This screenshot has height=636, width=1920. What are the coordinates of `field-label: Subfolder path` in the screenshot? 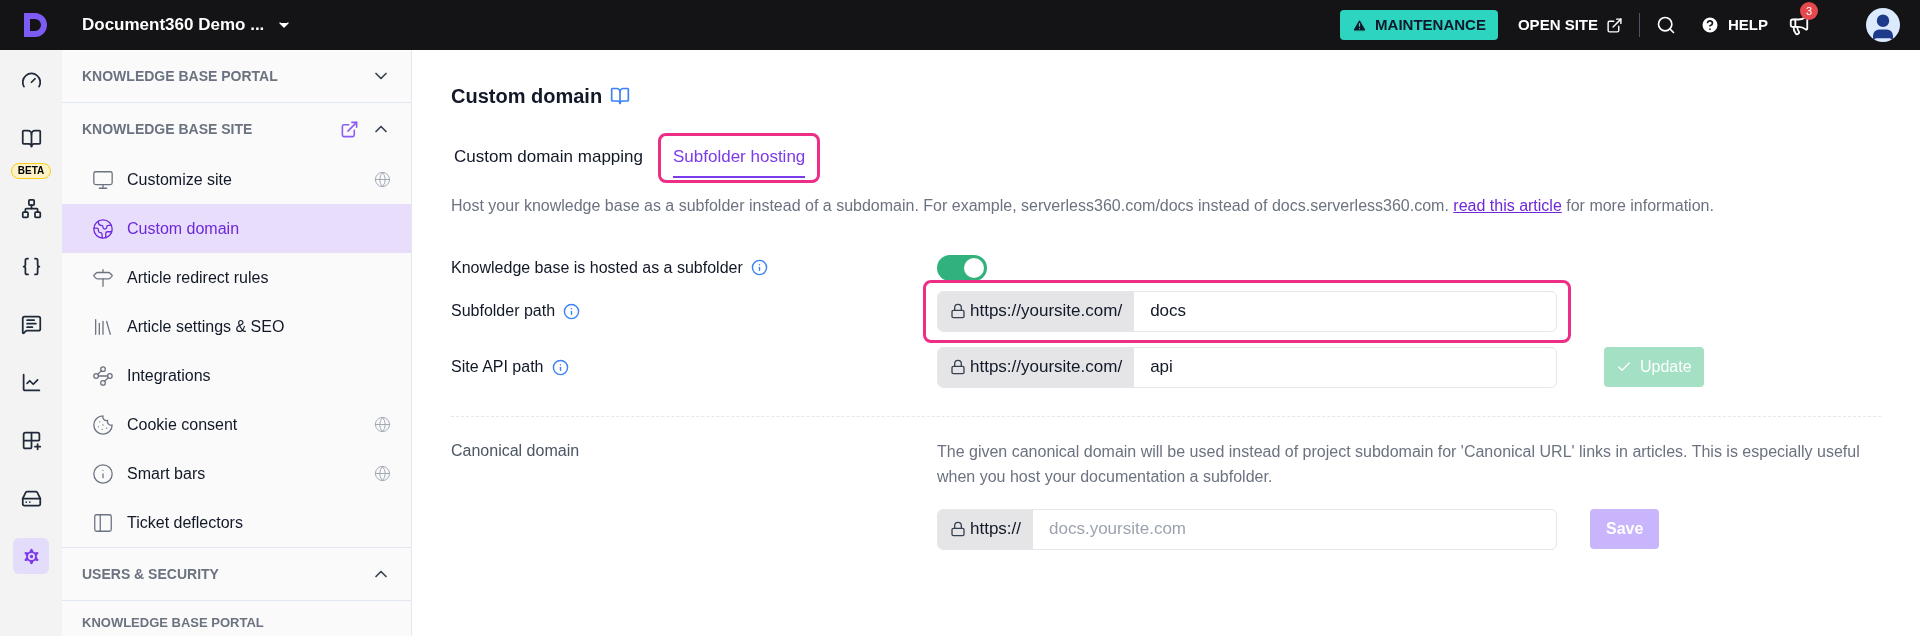 It's located at (503, 311).